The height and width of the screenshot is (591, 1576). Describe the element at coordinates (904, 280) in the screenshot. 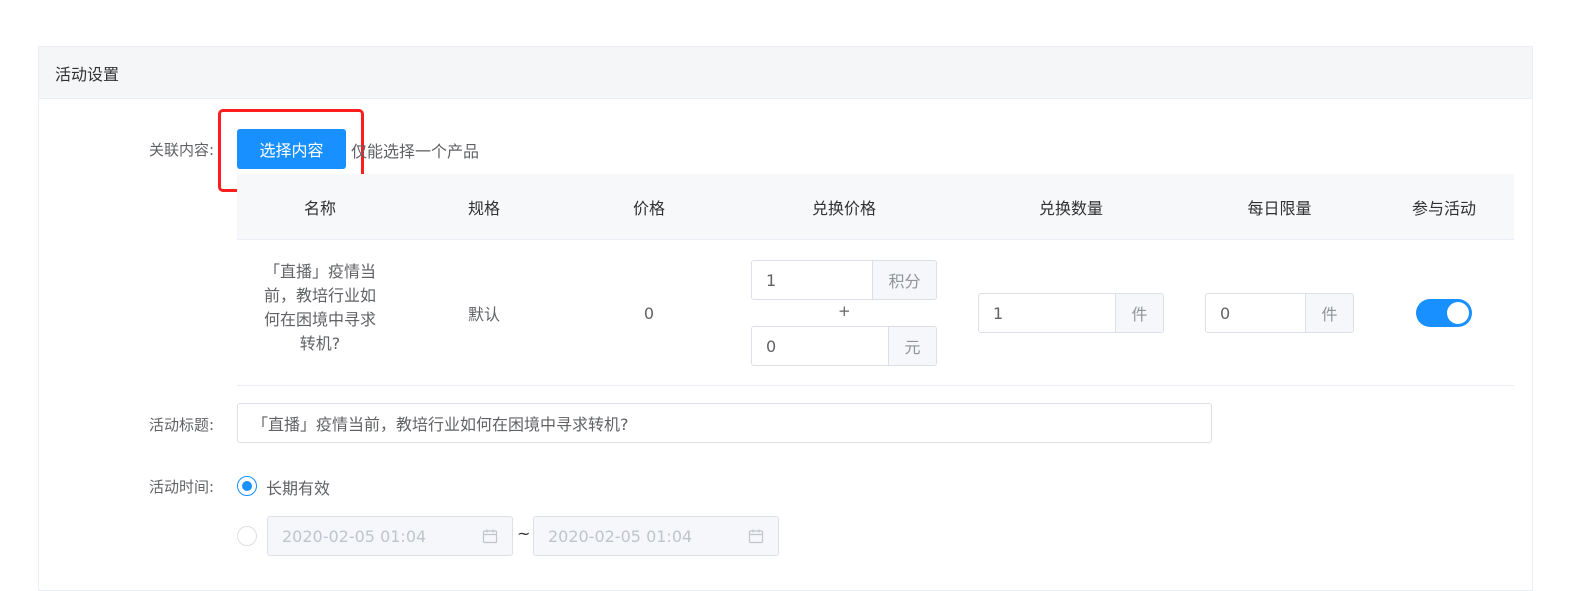

I see `points-unit: 积分` at that location.